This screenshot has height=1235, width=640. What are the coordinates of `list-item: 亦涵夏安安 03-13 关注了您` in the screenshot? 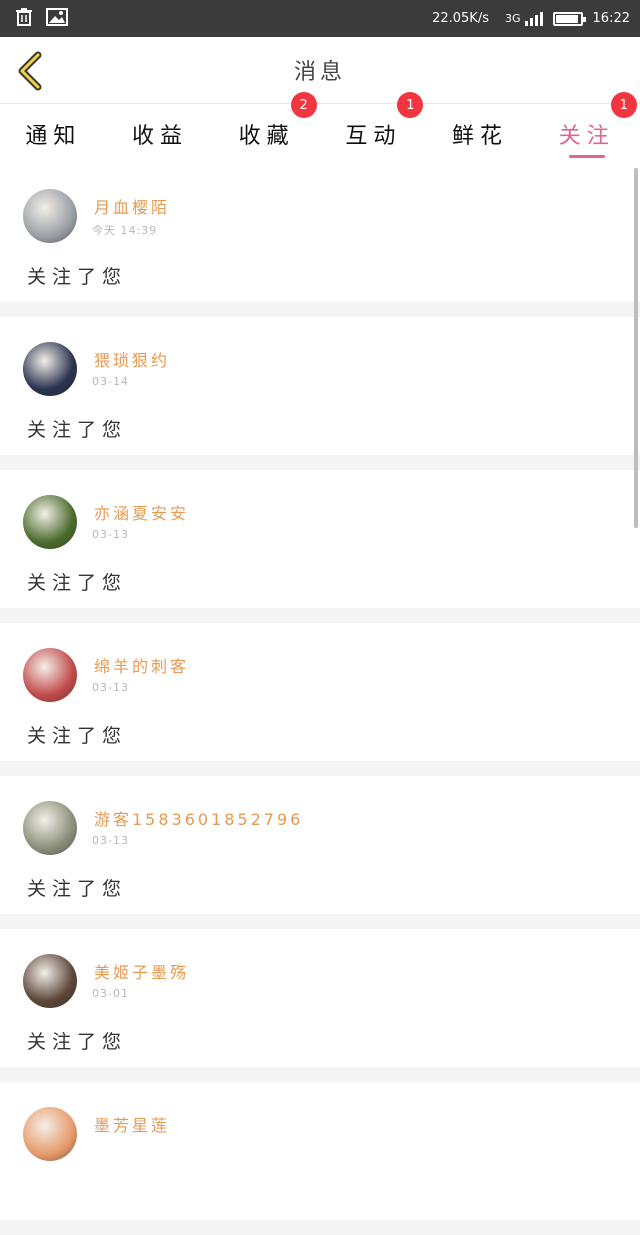 It's located at (320, 539).